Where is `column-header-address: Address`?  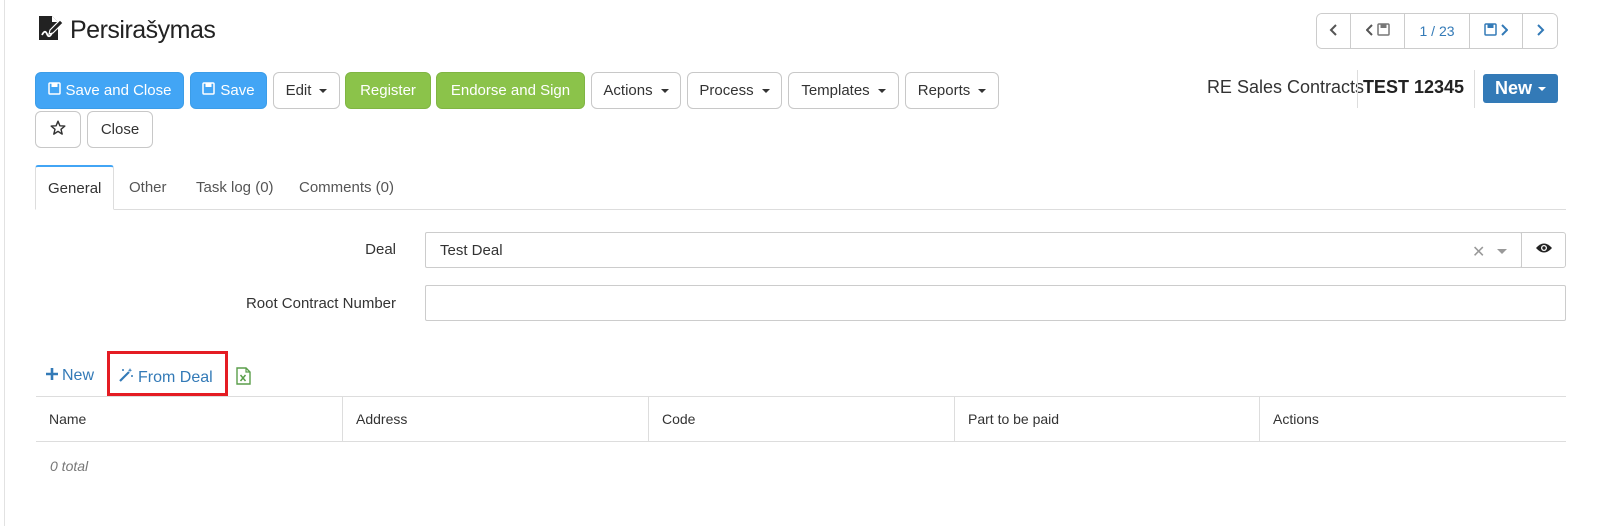 column-header-address: Address is located at coordinates (495, 419).